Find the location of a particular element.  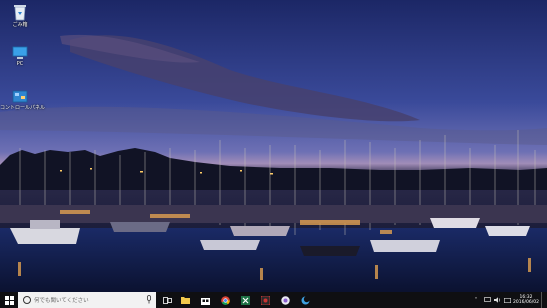

windows-logo-icon is located at coordinates (9, 300).